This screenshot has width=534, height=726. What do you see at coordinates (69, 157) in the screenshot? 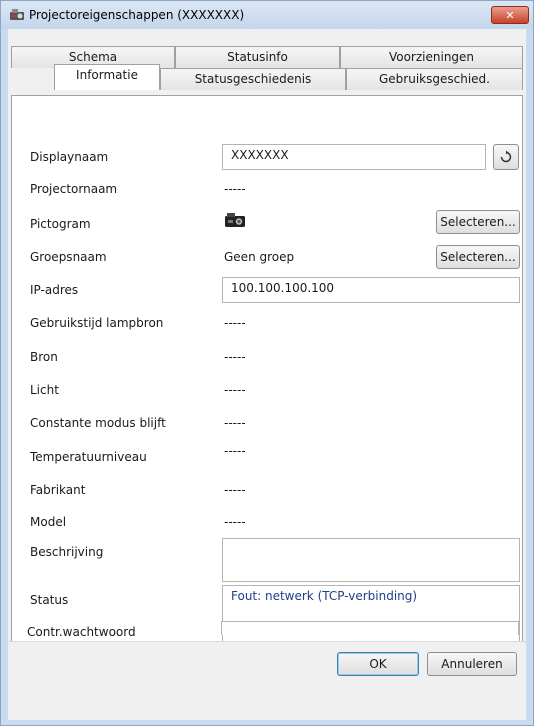
I see `displaynaam-label: Displaynaam` at bounding box center [69, 157].